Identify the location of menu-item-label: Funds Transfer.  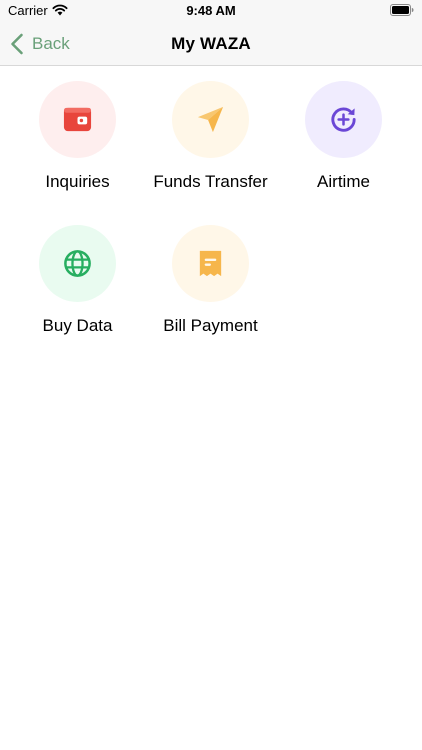
(210, 181).